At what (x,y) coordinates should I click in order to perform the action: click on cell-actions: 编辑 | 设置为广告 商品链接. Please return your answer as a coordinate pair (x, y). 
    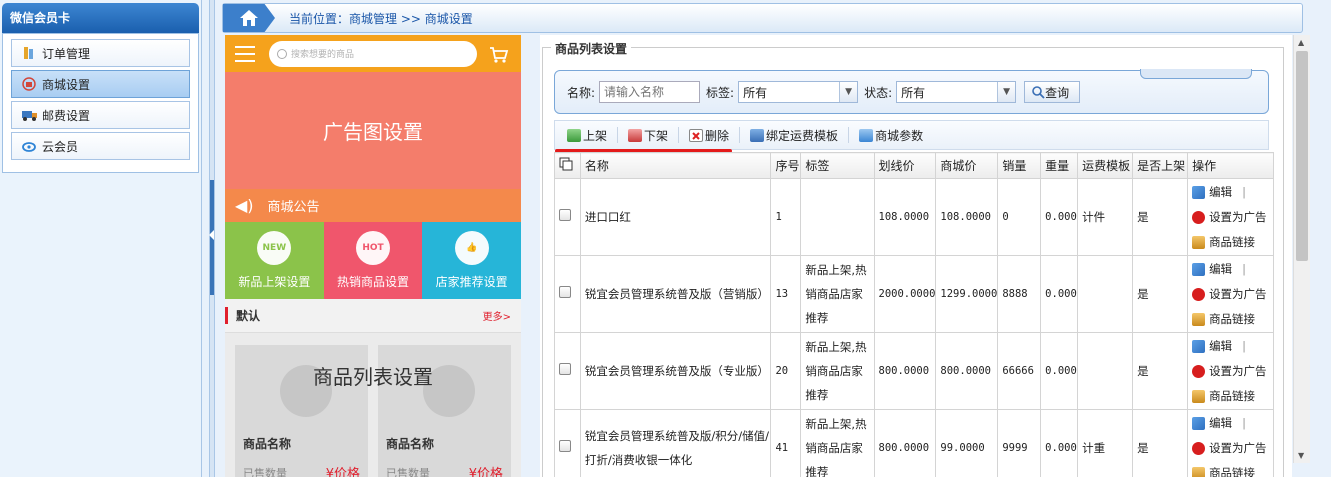
    Looking at the image, I should click on (1230, 443).